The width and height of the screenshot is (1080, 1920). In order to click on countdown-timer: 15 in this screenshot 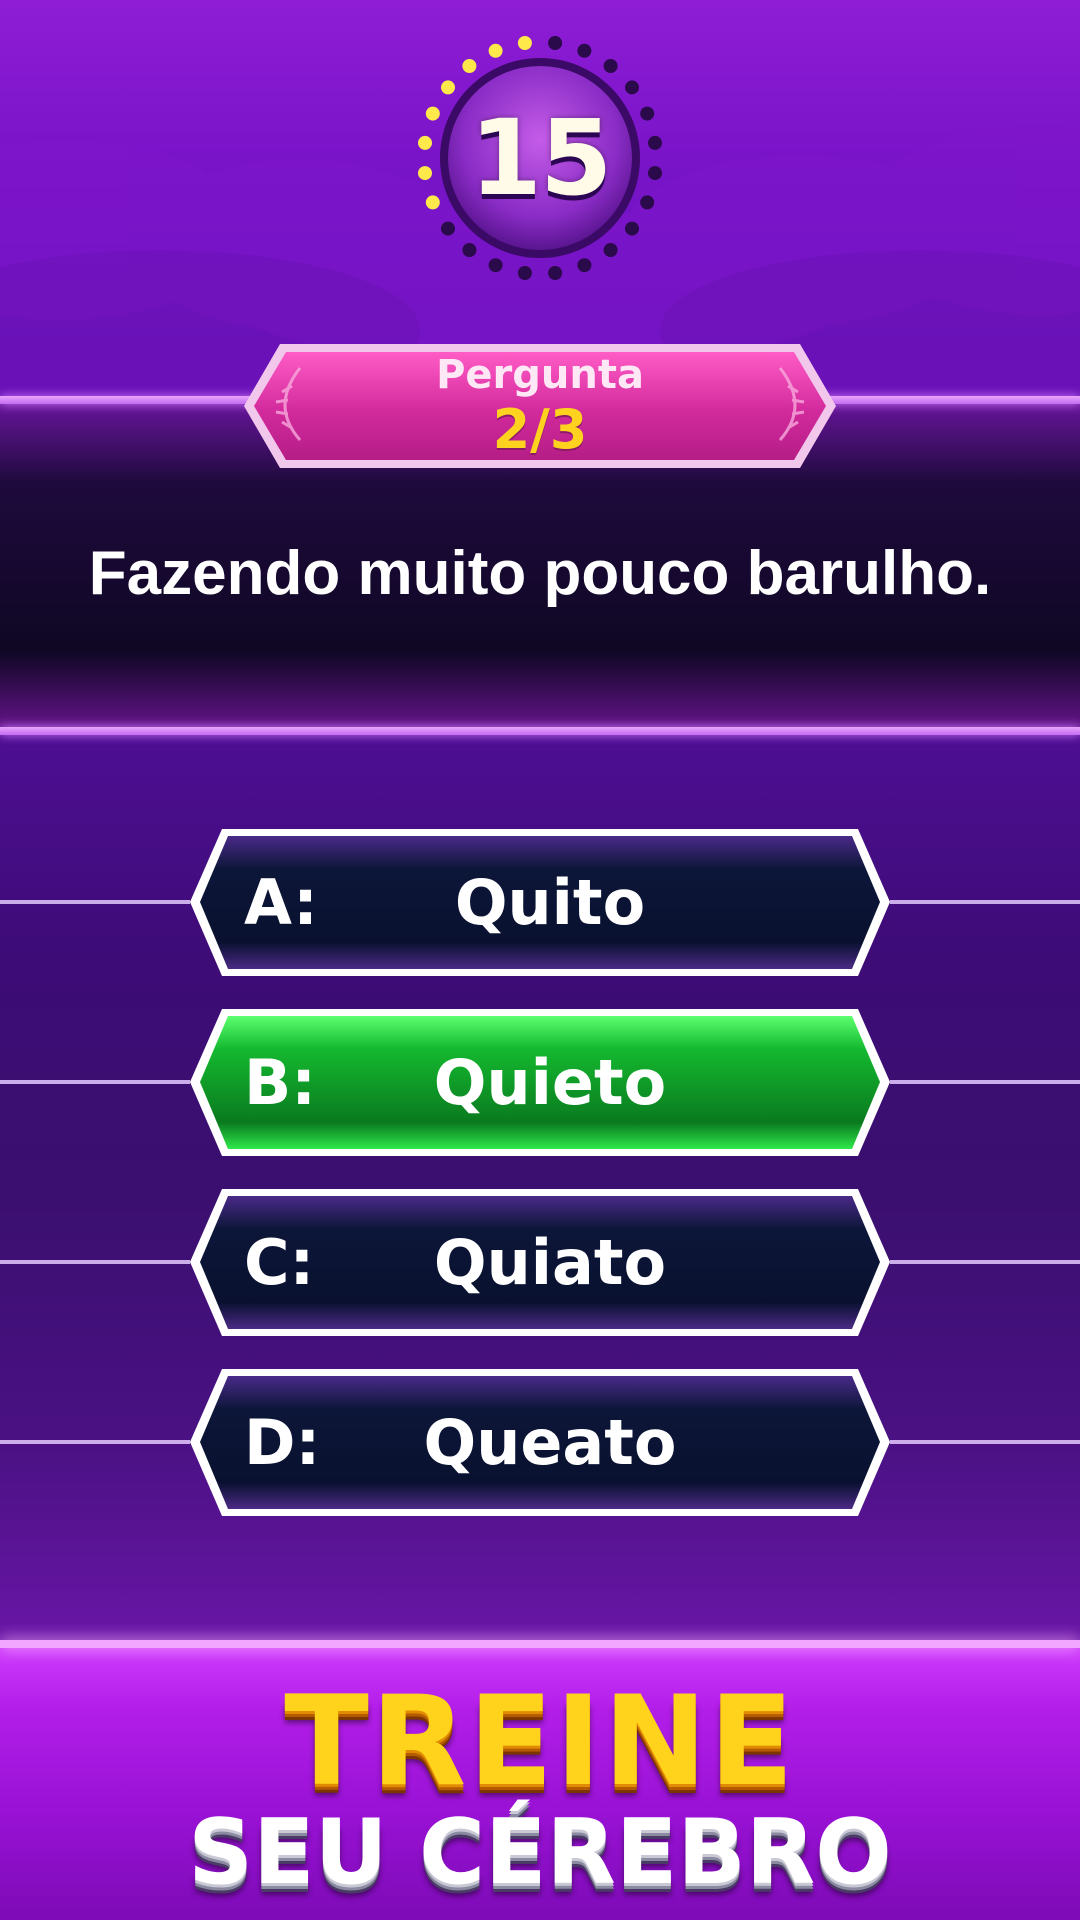, I will do `click(540, 158)`.